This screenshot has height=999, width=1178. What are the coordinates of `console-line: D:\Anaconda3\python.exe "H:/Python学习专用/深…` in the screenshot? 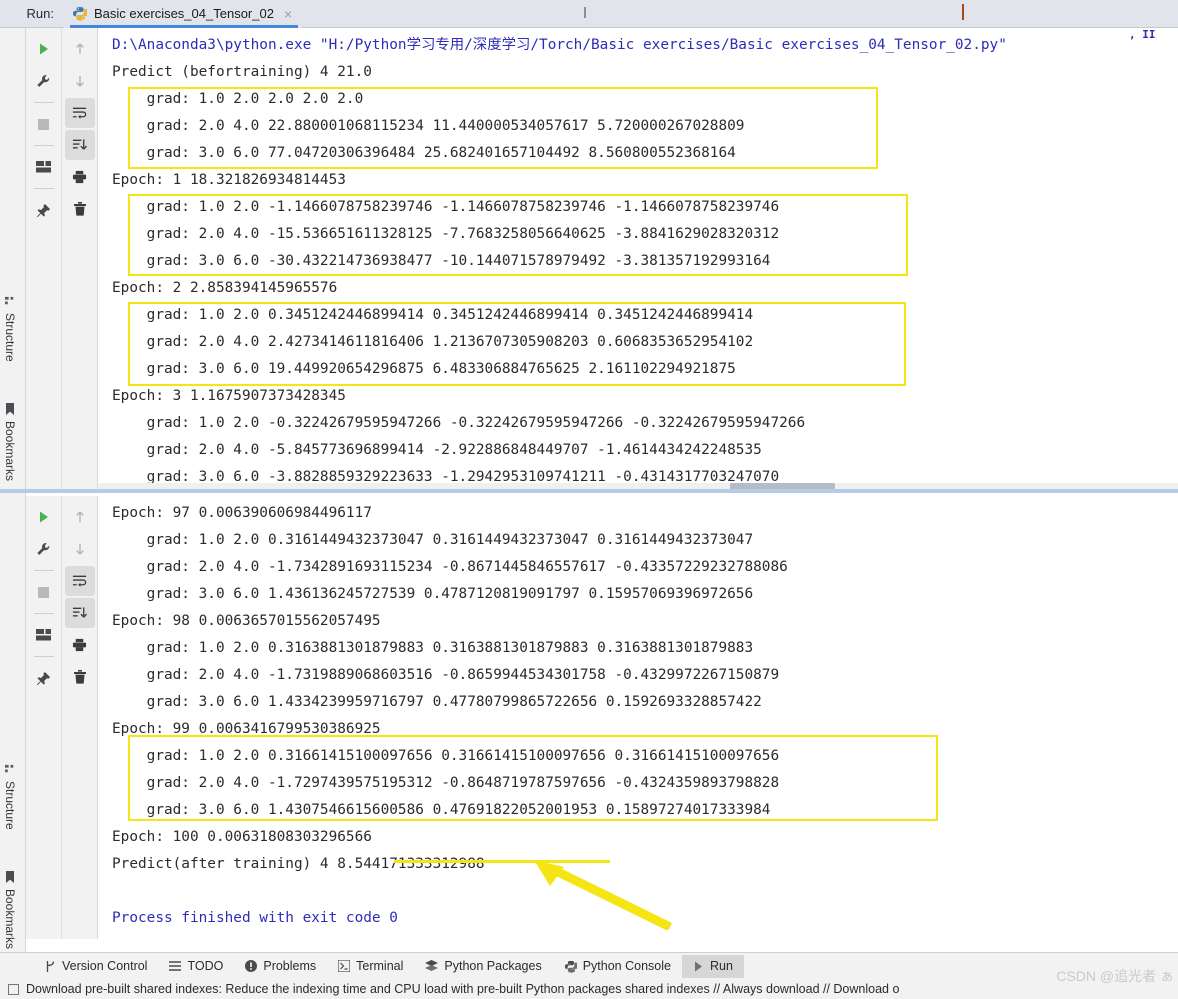 It's located at (559, 45).